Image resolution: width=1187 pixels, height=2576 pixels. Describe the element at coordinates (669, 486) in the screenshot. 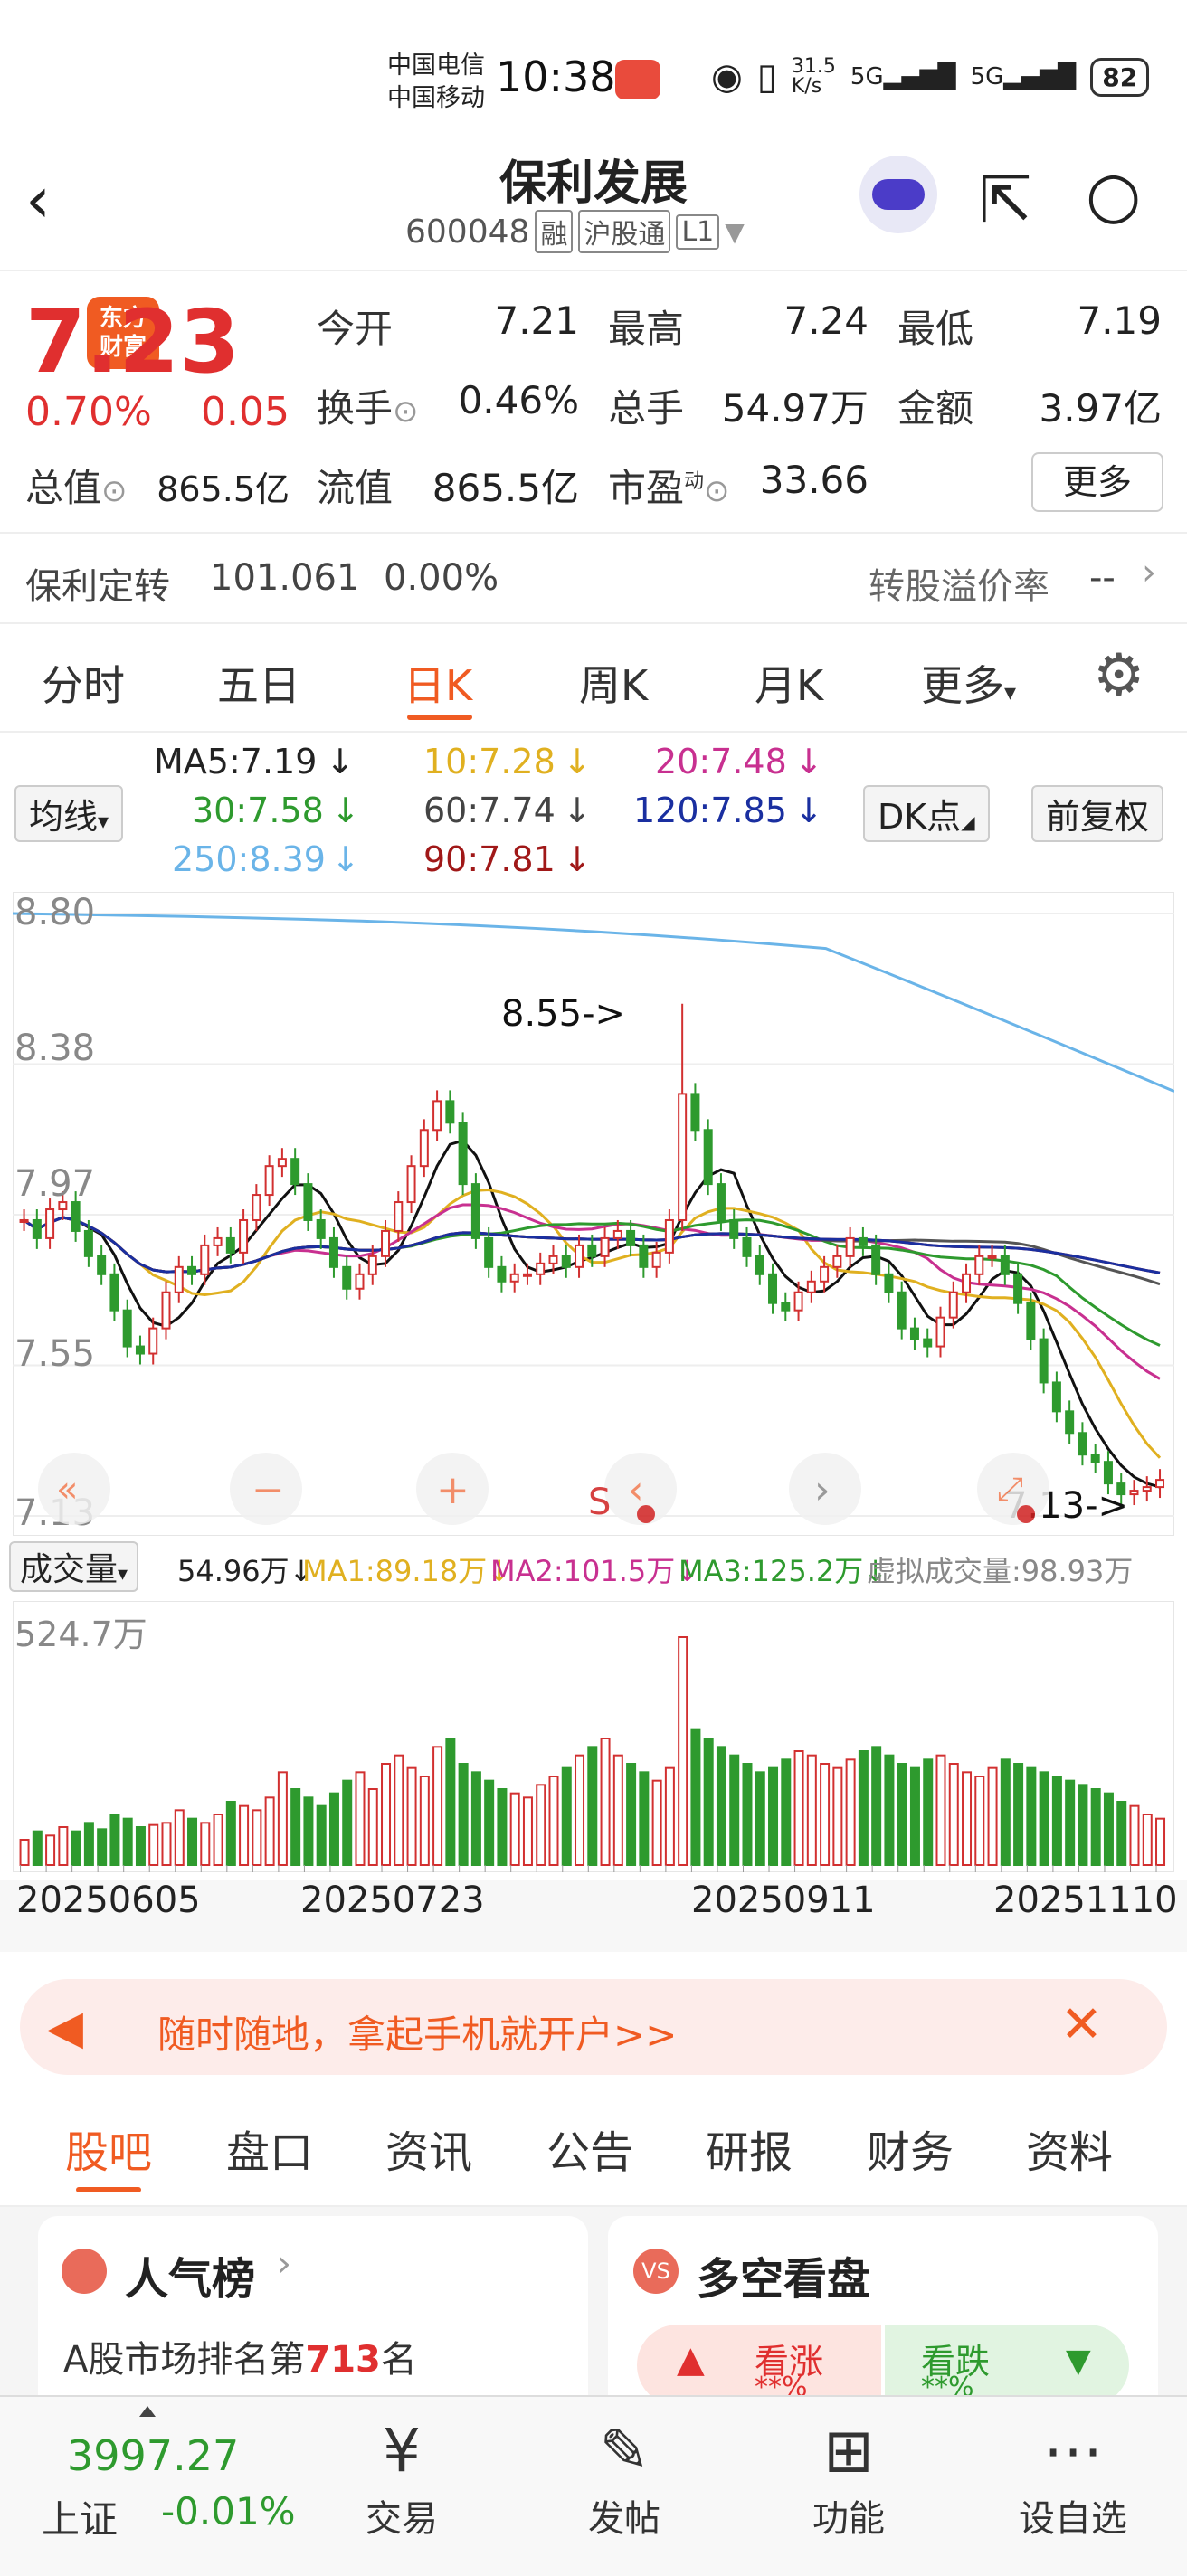

I see `pe-label: 市盈动⊙` at that location.